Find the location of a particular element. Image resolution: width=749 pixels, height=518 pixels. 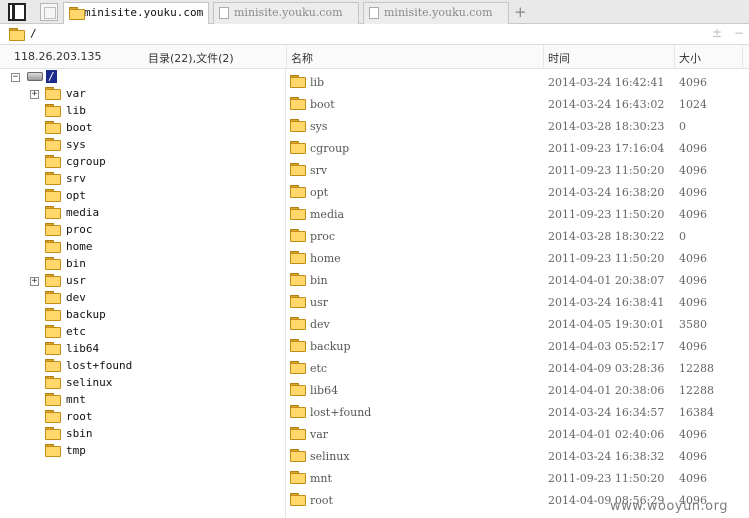

tree-item: + usr is located at coordinates (100, 281).